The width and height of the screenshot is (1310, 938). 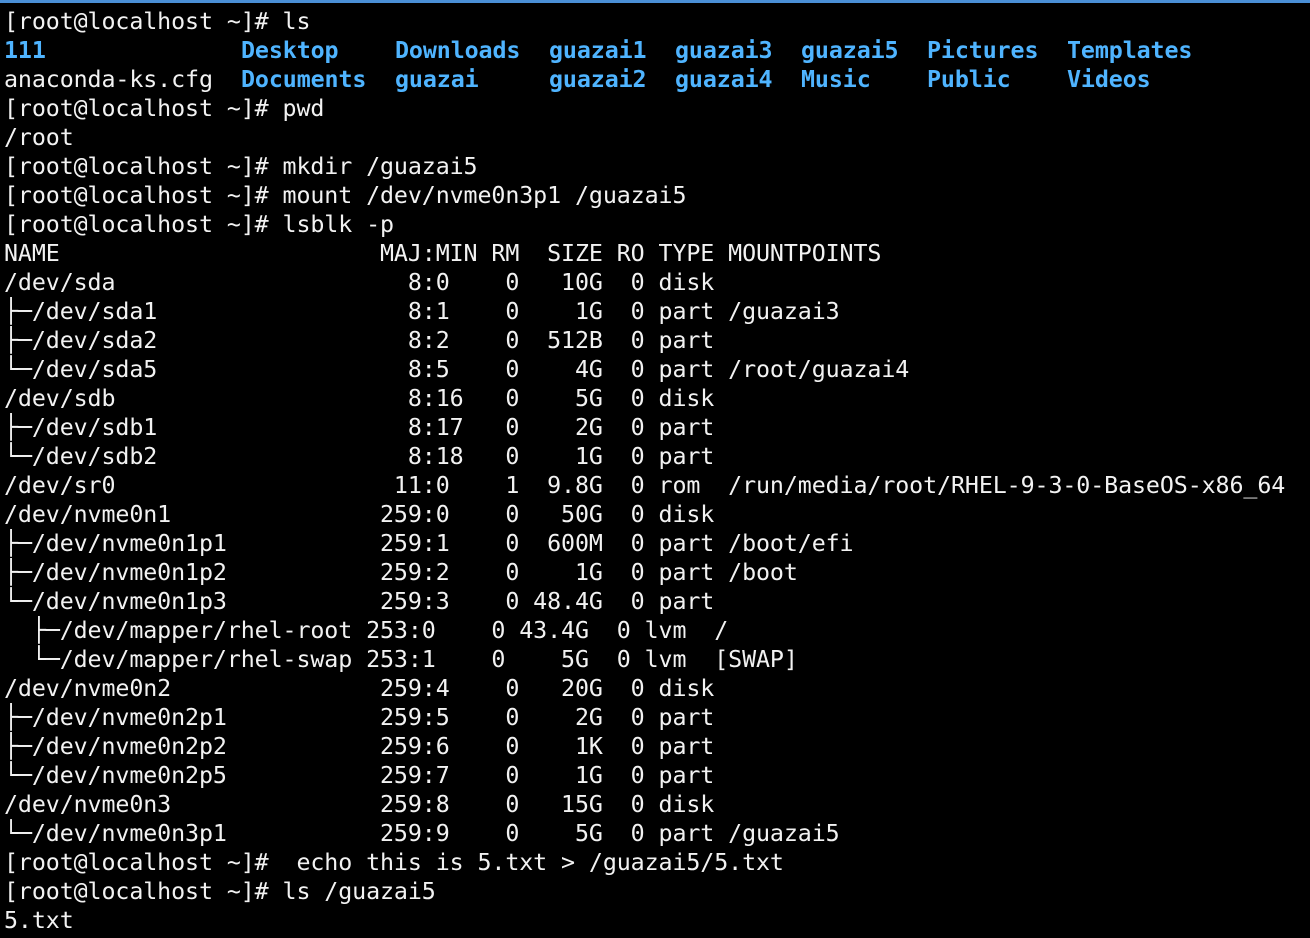 I want to click on ls-entry-directory: Public, so click(x=969, y=79).